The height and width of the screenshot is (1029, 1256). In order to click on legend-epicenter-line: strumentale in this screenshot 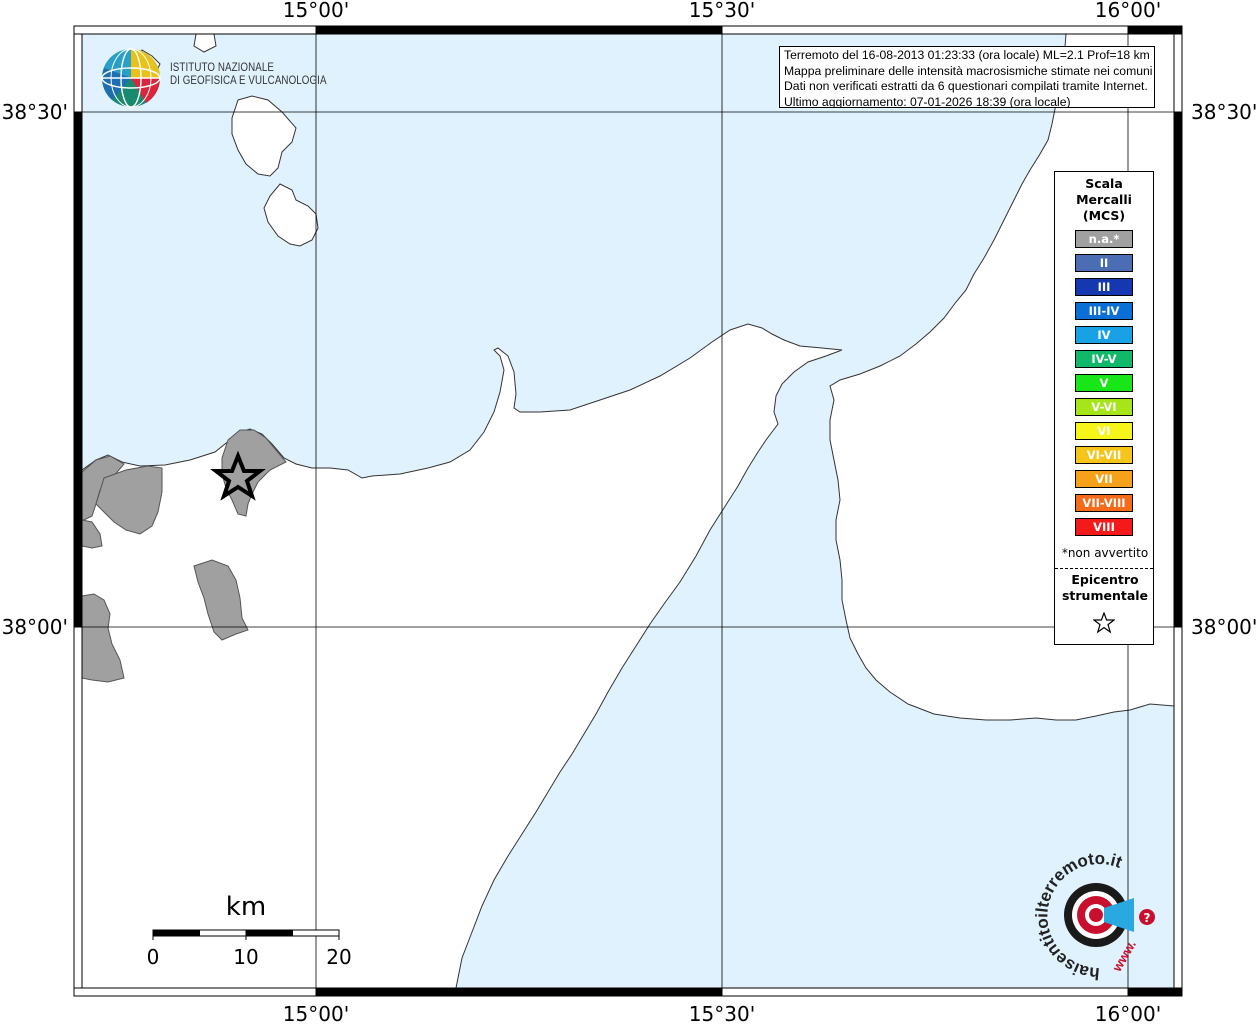, I will do `click(1105, 595)`.